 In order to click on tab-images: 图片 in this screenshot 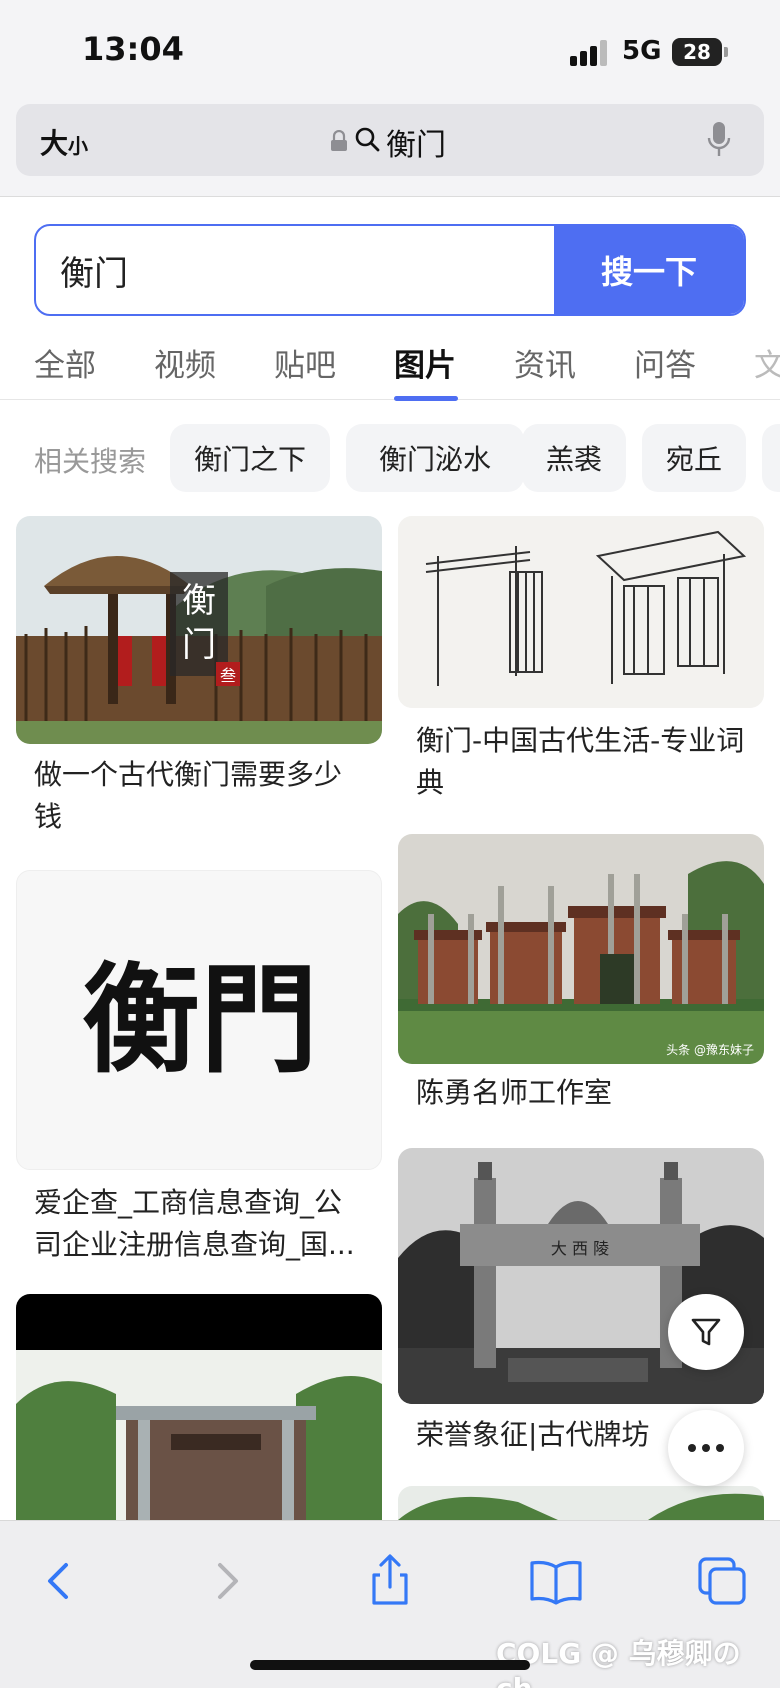, I will do `click(425, 362)`.